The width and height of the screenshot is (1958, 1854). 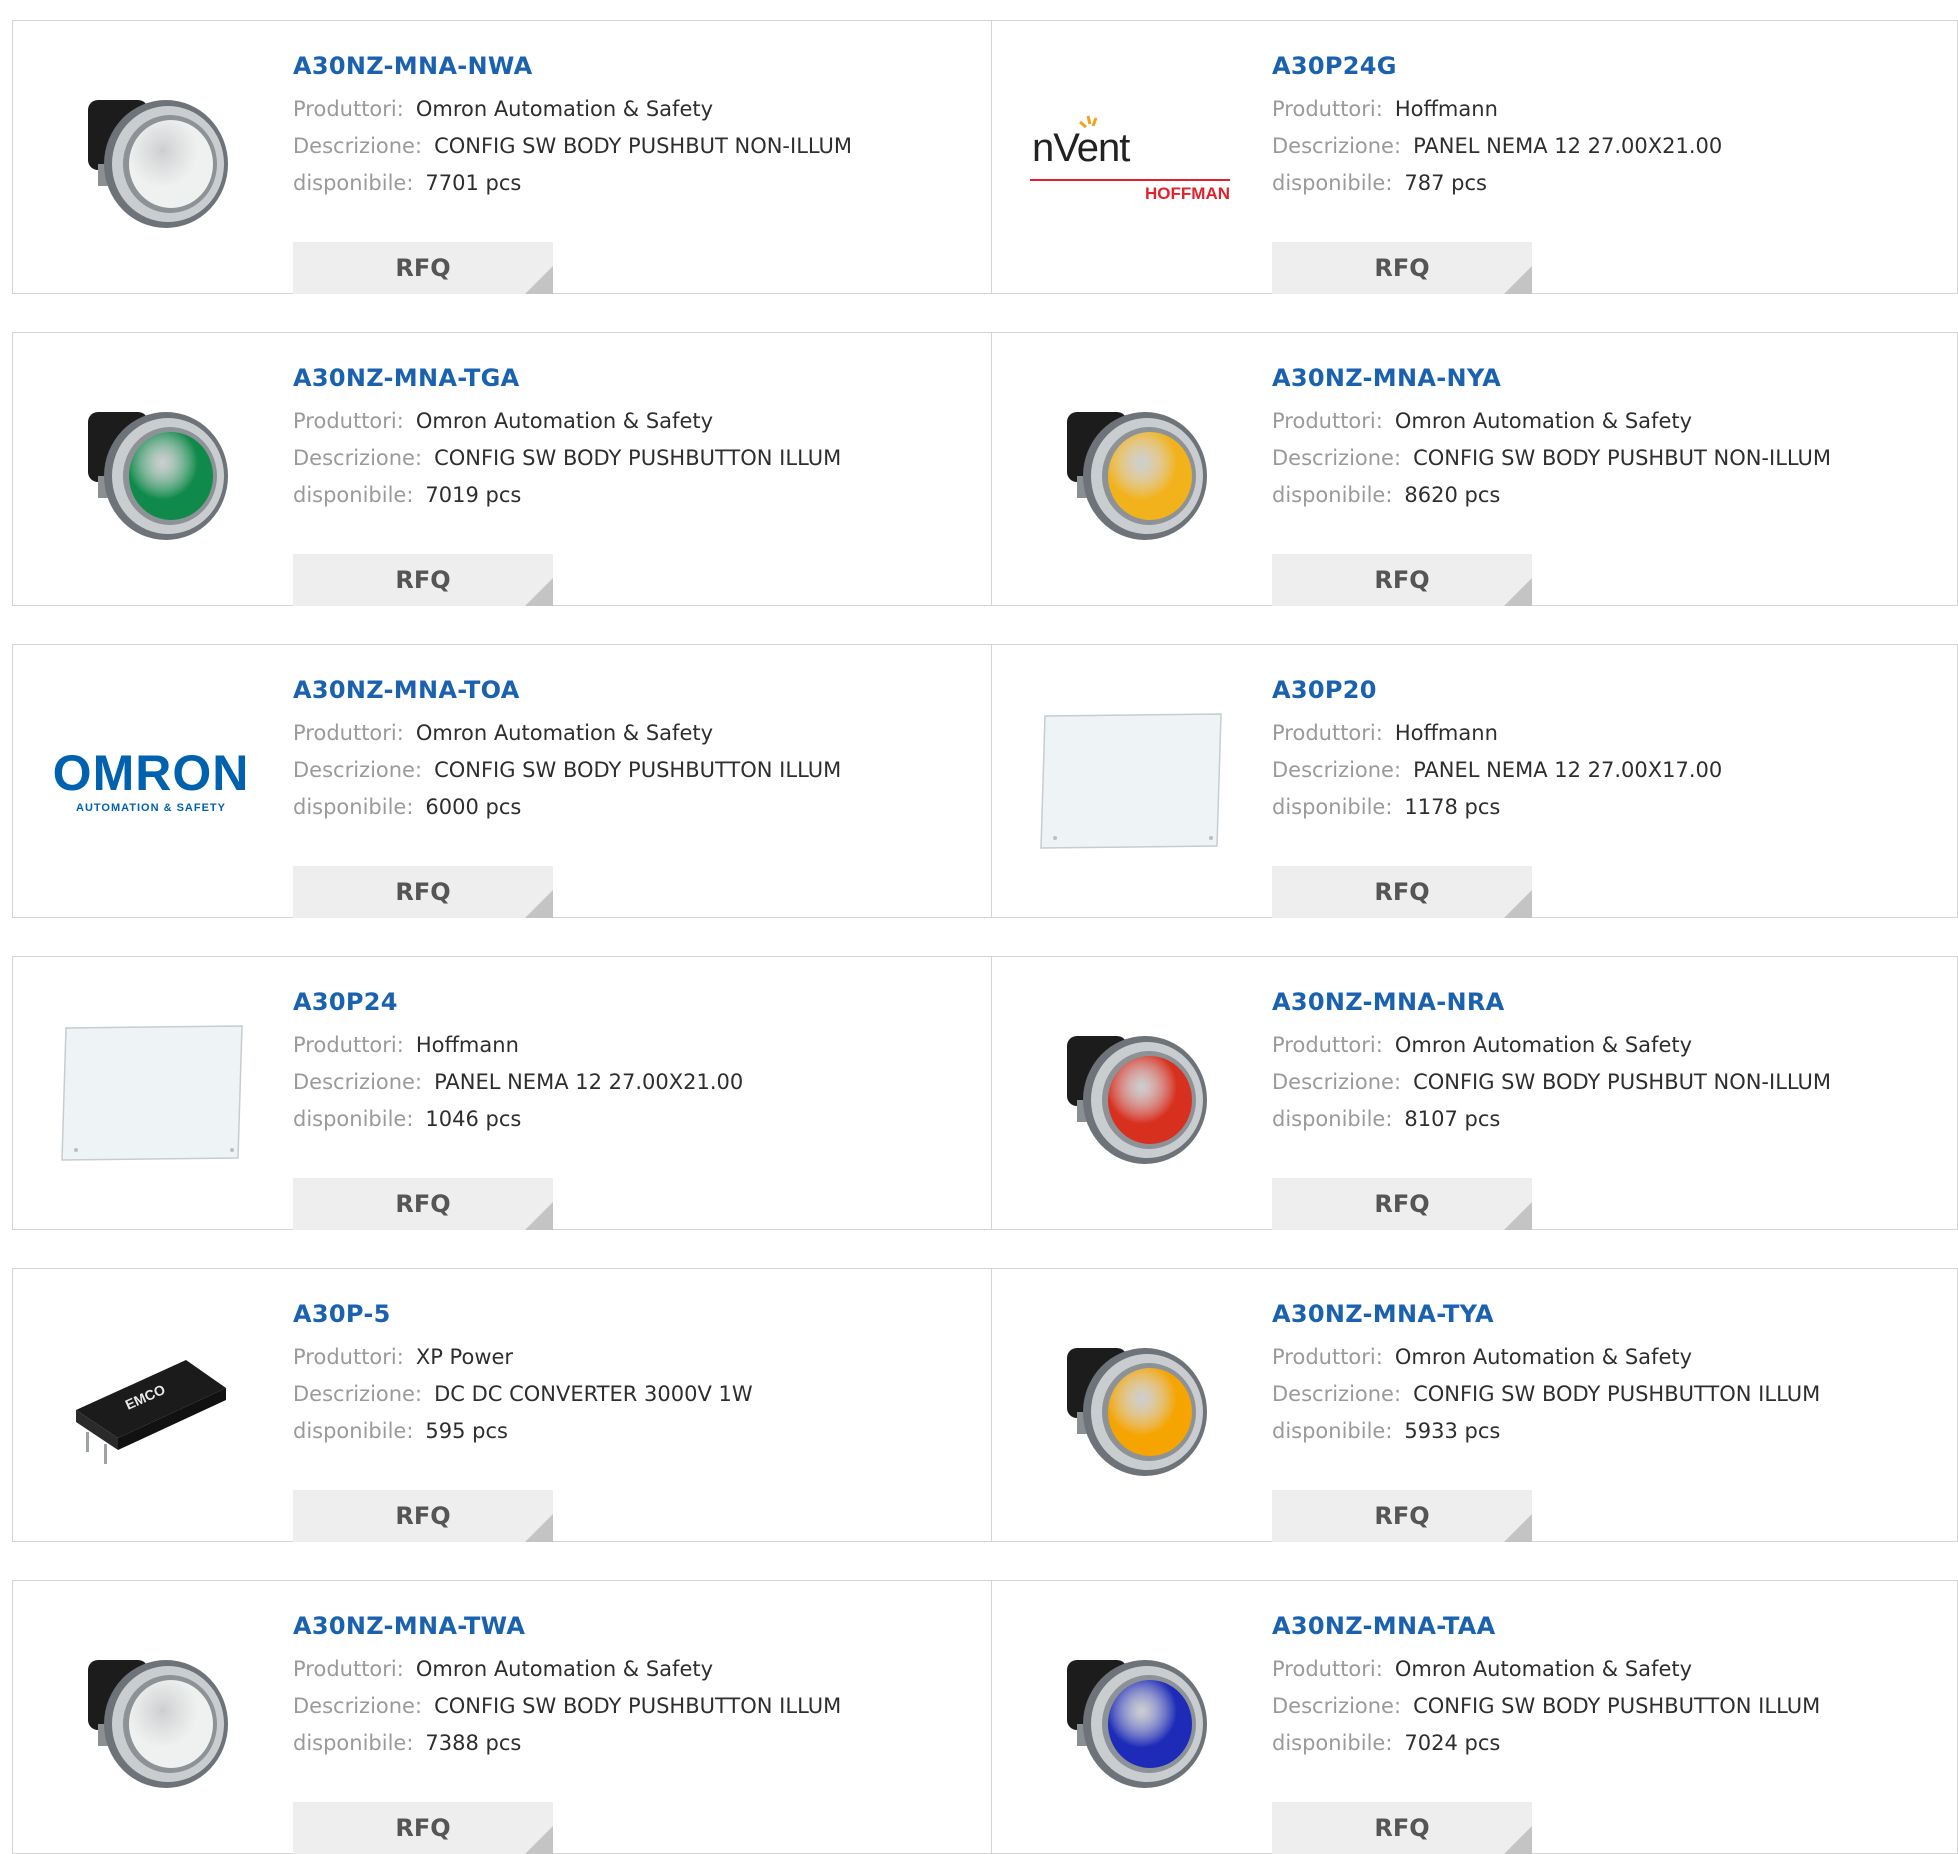 What do you see at coordinates (1551, 378) in the screenshot?
I see `part-number-link: A30NZ-MNA-NYA` at bounding box center [1551, 378].